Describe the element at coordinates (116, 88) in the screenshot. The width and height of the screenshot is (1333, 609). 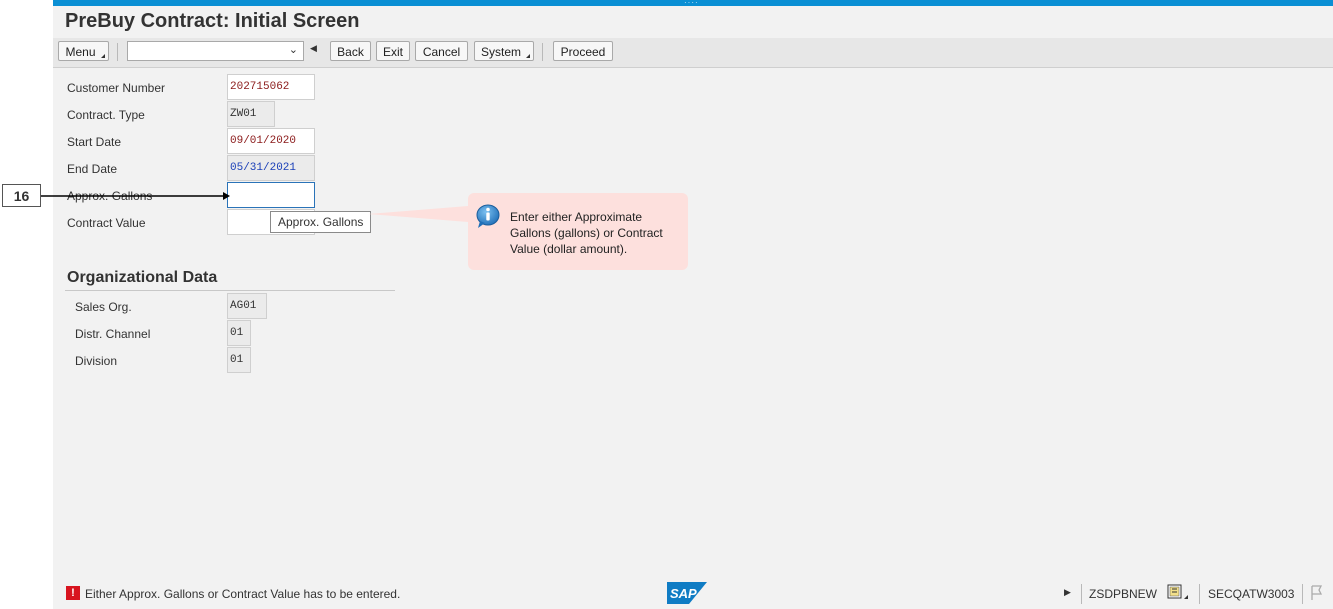
I see `customer-number-label: Customer Number` at that location.